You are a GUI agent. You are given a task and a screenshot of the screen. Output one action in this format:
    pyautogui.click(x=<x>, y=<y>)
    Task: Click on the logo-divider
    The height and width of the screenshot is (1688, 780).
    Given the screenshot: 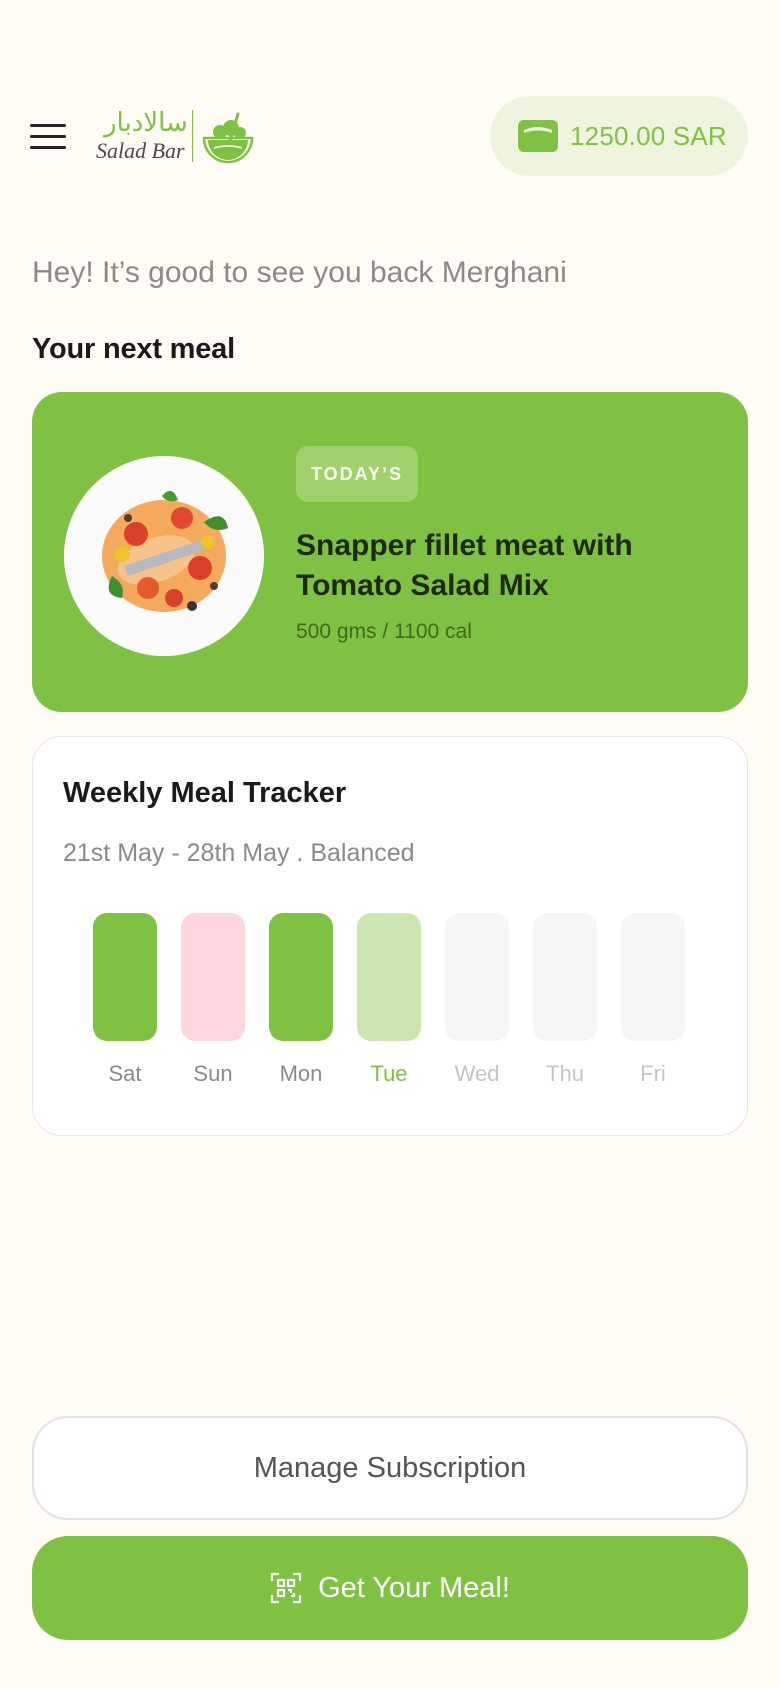 What is the action you would take?
    pyautogui.click(x=192, y=136)
    